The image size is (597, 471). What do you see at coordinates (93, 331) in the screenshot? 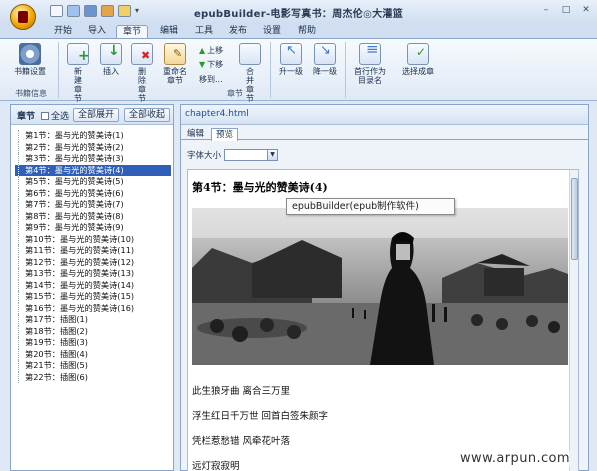
I see `chapter-tree-item: 第18节：插图(2)` at bounding box center [93, 331].